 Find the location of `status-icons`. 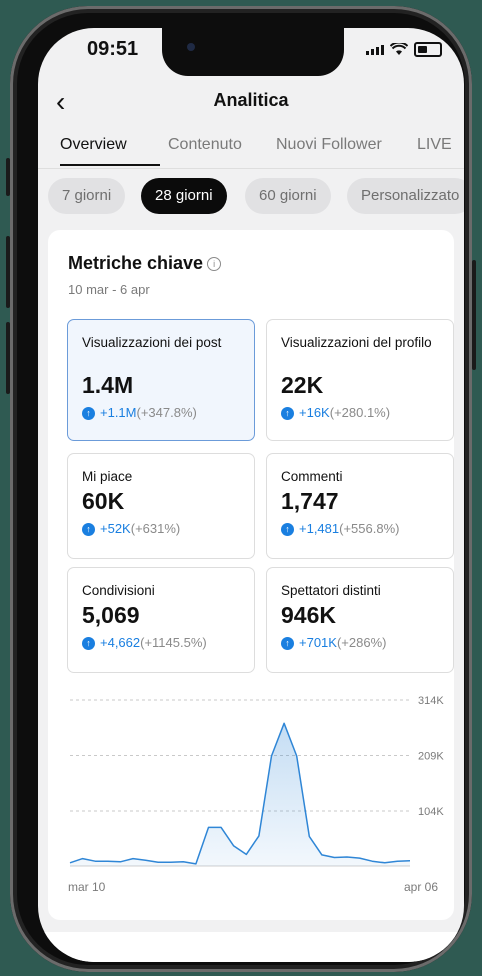

status-icons is located at coordinates (404, 49).